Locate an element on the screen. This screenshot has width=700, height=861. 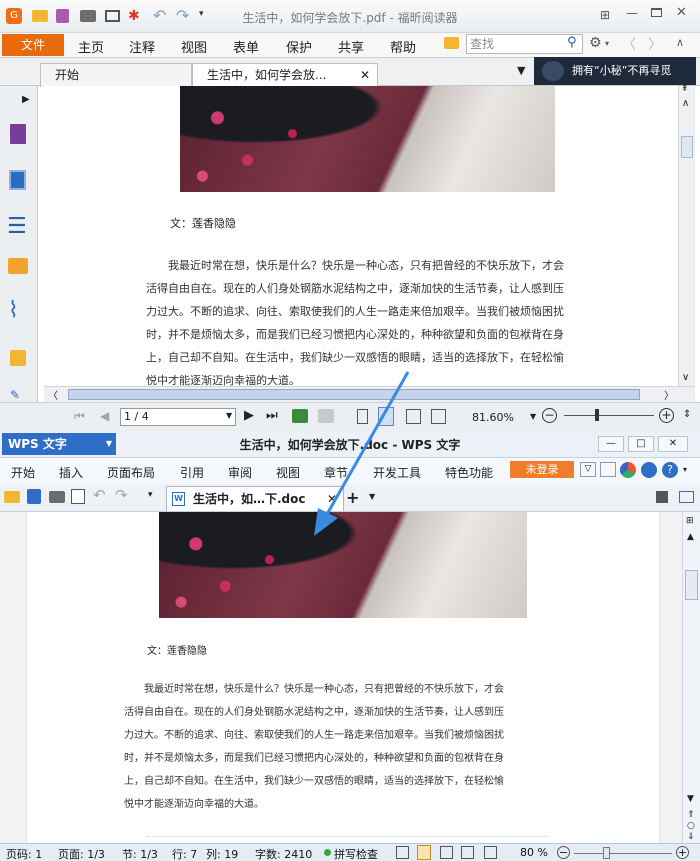
annotation-arrow is located at coordinates (362, 453).